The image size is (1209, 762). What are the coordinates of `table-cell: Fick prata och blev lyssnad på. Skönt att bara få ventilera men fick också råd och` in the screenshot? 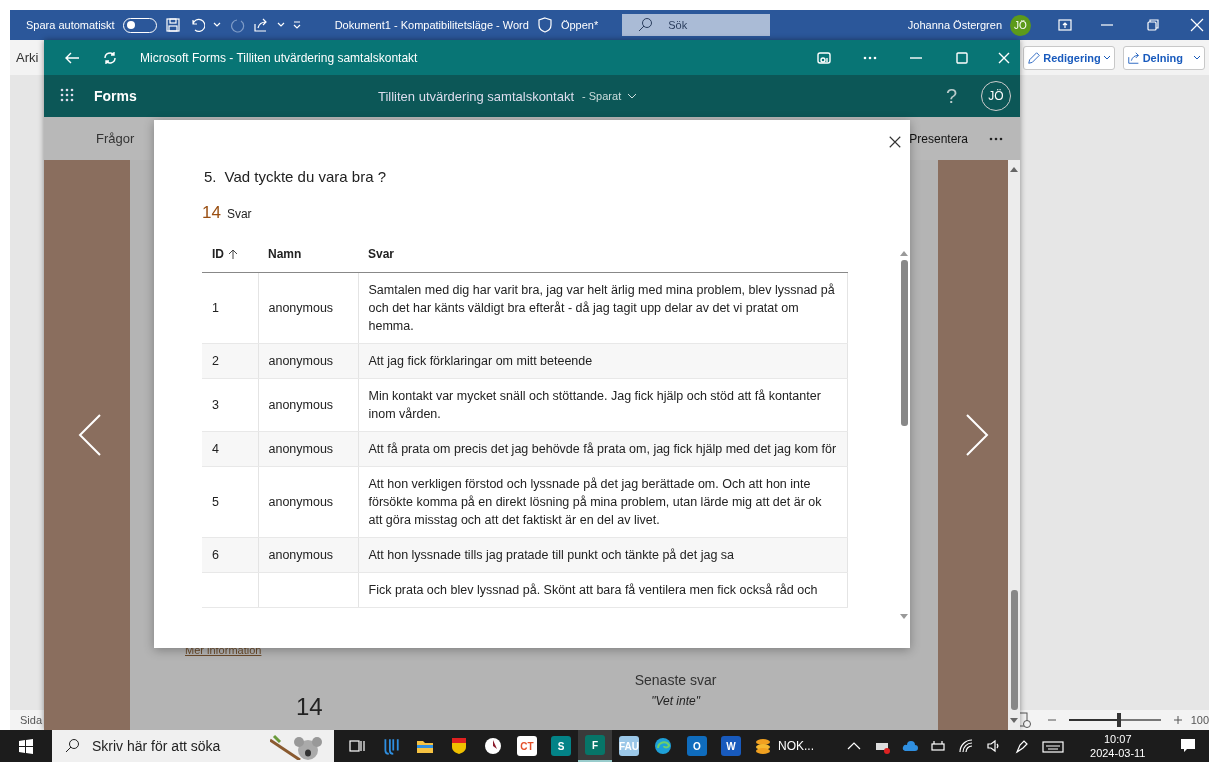 It's located at (593, 589).